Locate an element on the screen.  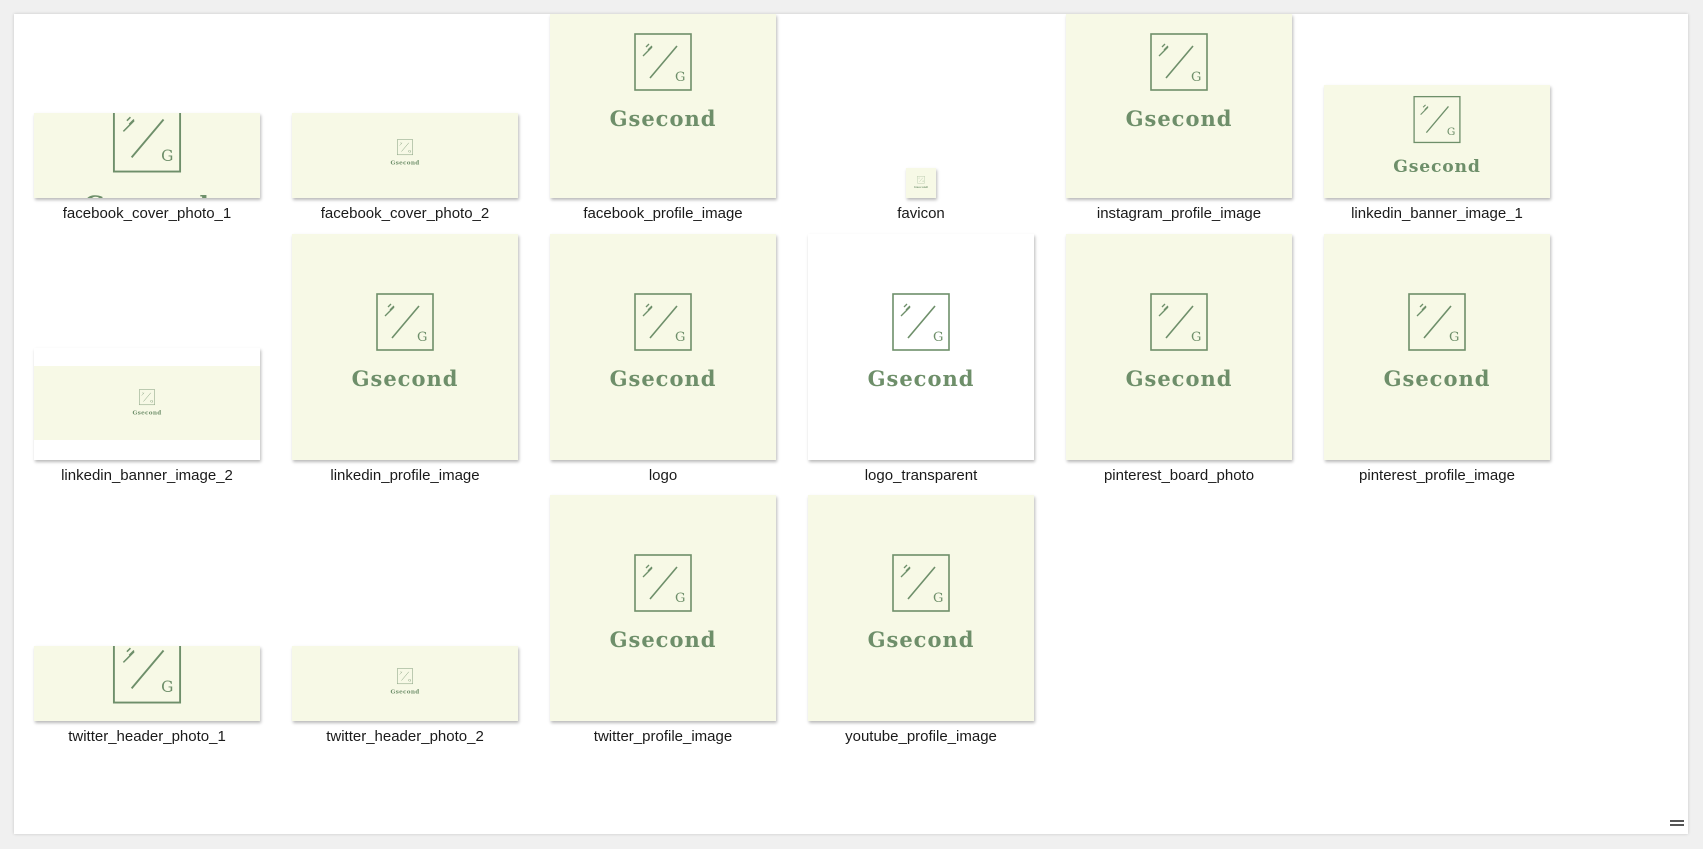
file-name-label: pinterest_board_photo is located at coordinates (1179, 475).